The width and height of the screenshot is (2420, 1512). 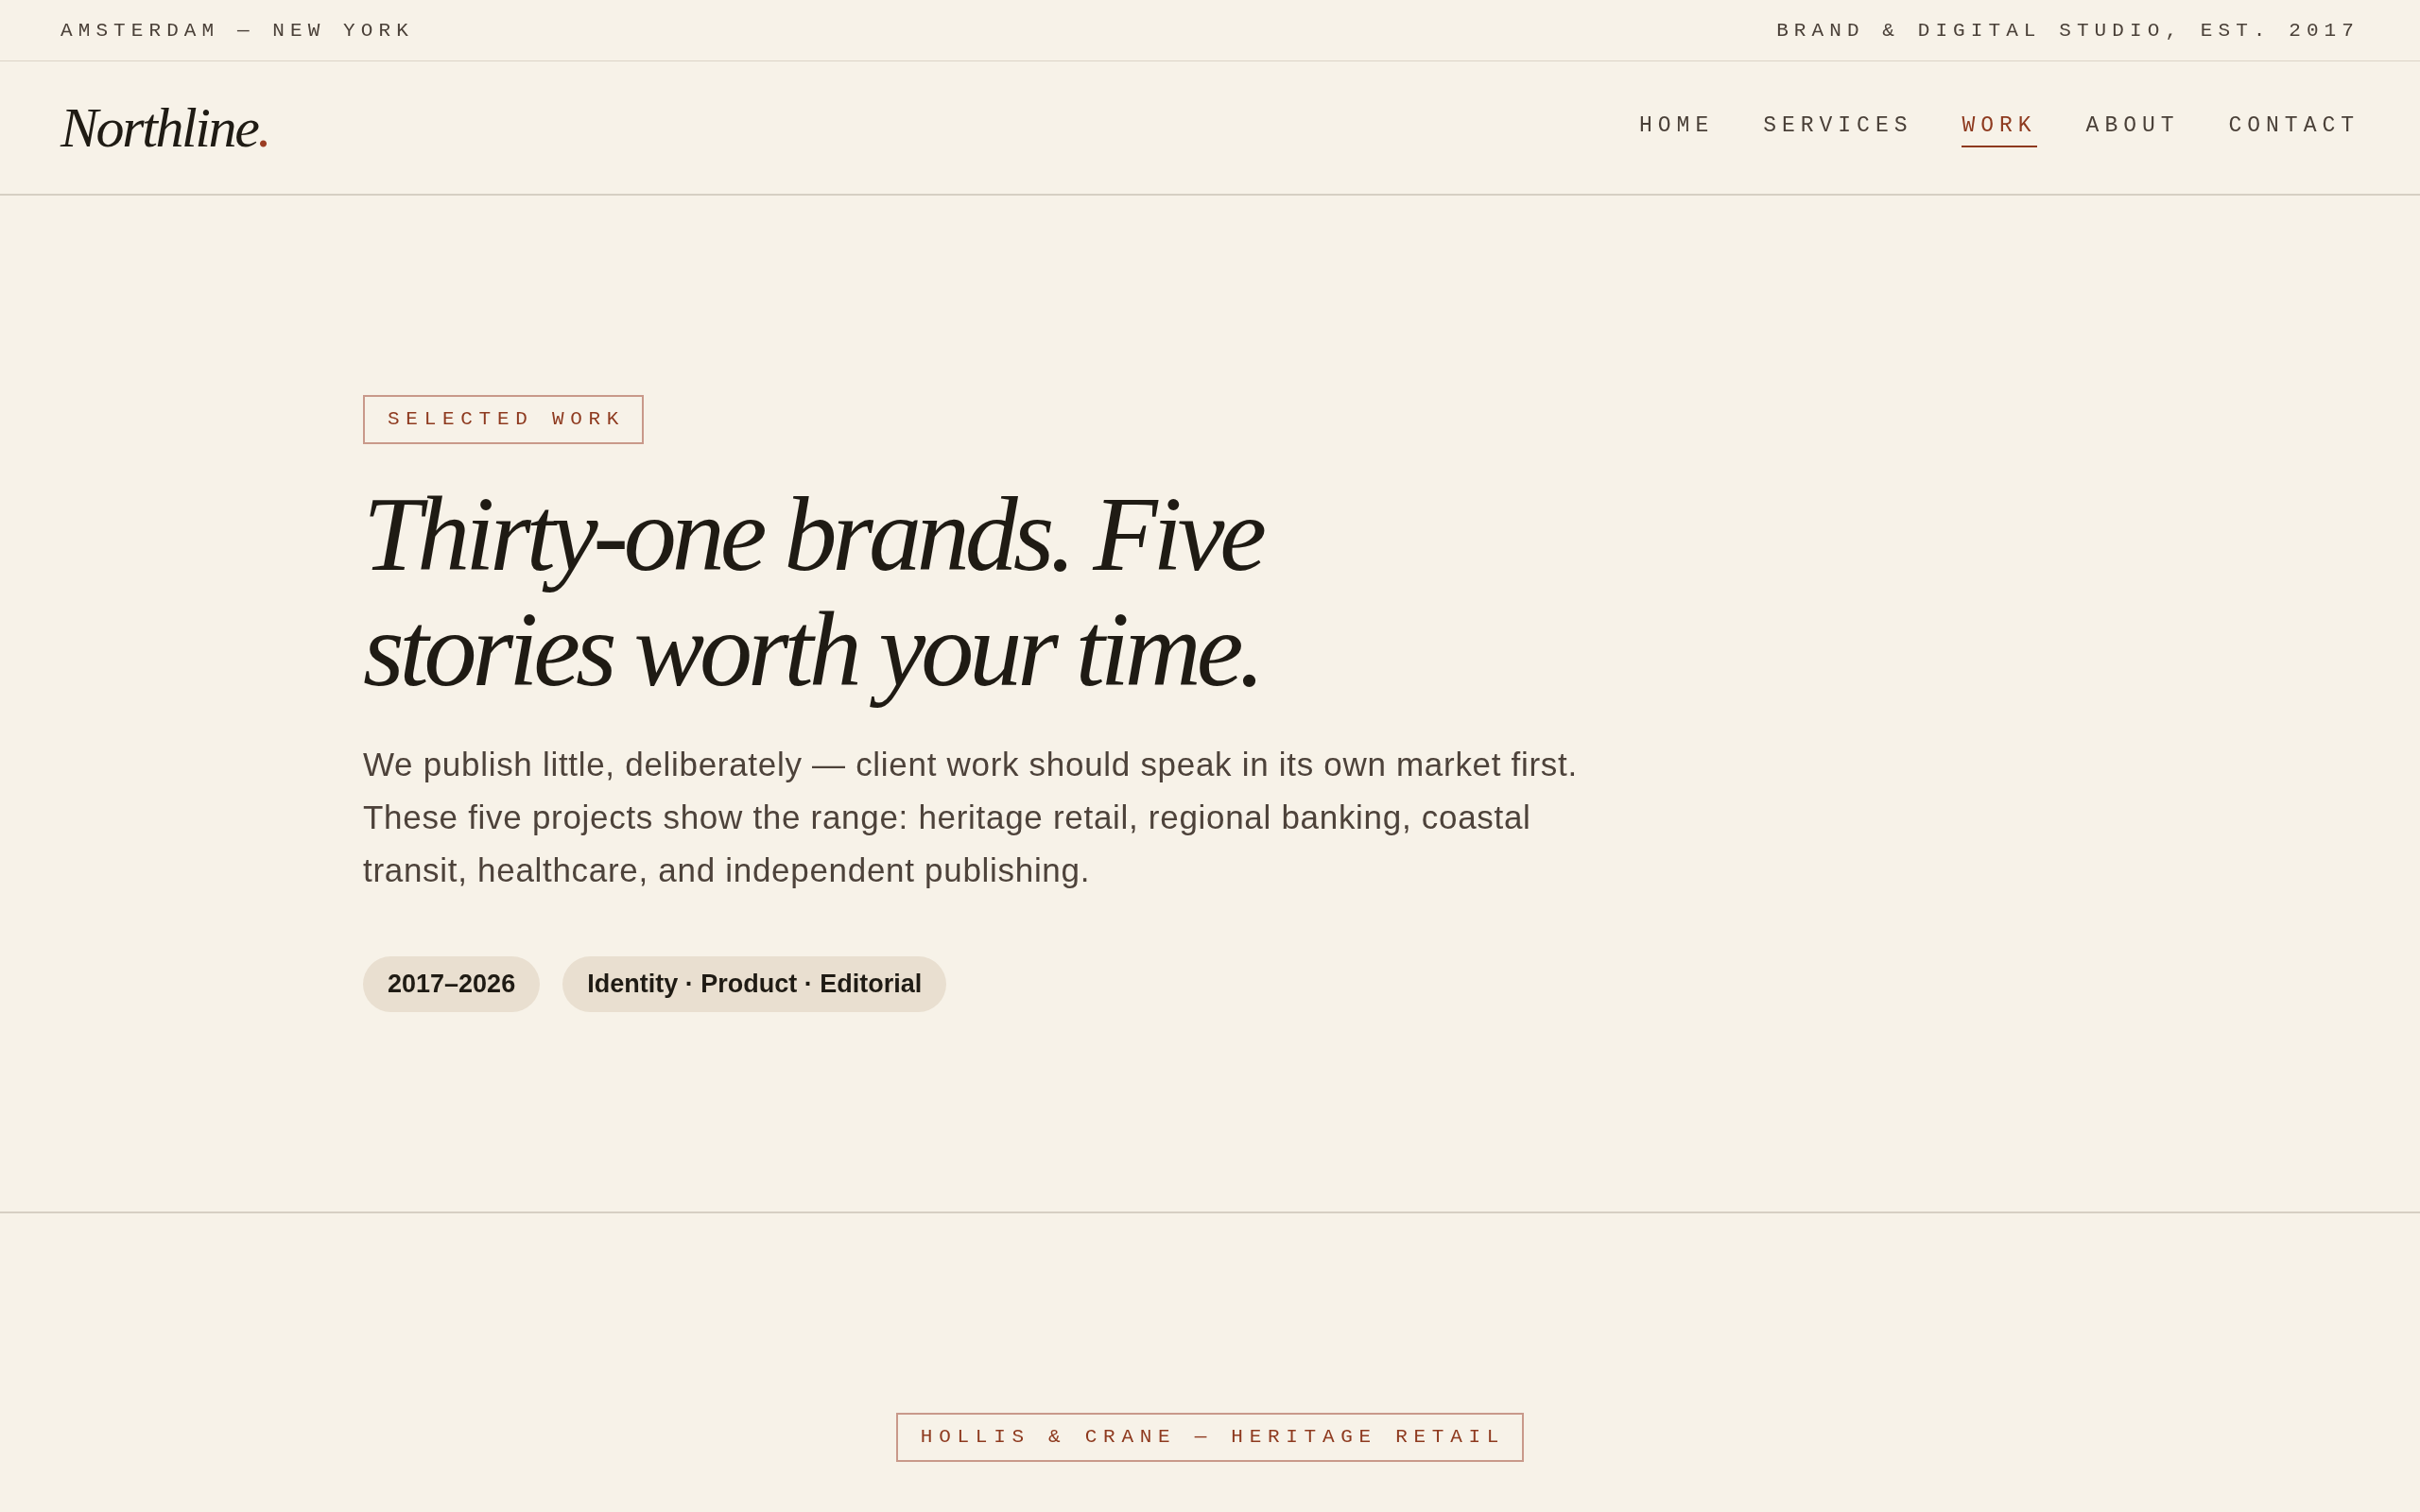 I want to click on nav-link: SERVICES, so click(x=1838, y=127).